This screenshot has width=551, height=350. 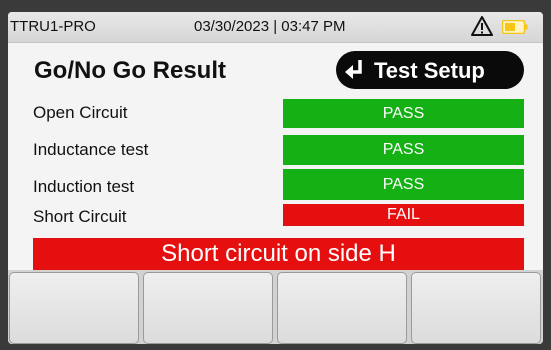 What do you see at coordinates (80, 112) in the screenshot?
I see `result-label-open-circuit: Open Circuit` at bounding box center [80, 112].